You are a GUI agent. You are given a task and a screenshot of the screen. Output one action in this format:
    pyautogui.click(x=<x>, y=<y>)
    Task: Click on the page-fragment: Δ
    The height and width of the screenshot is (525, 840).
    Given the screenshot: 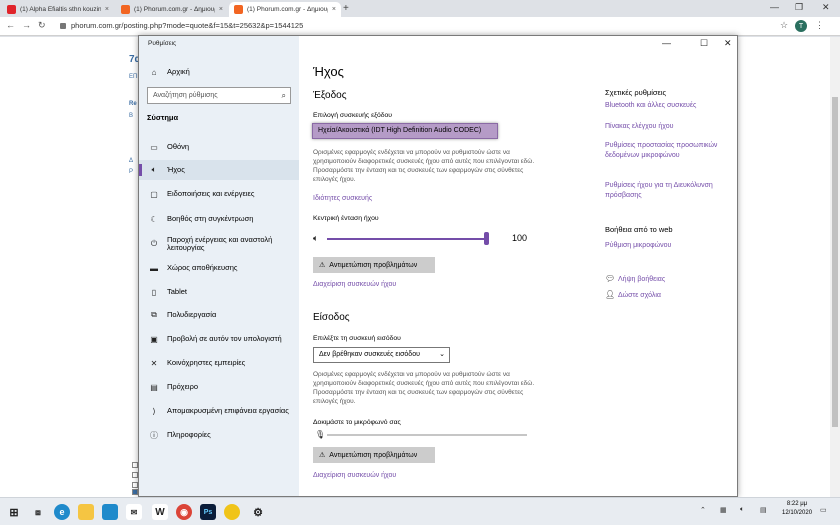 What is the action you would take?
    pyautogui.click(x=131, y=161)
    